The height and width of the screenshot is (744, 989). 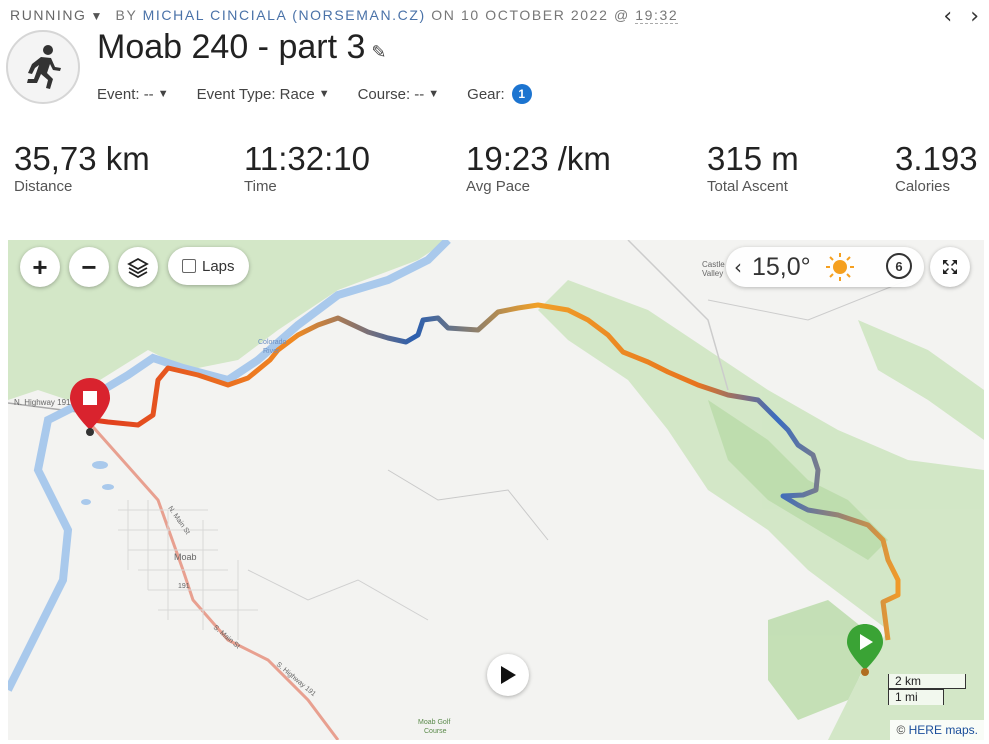 I want to click on stat-time: 11:32:10 Time, so click(x=307, y=167).